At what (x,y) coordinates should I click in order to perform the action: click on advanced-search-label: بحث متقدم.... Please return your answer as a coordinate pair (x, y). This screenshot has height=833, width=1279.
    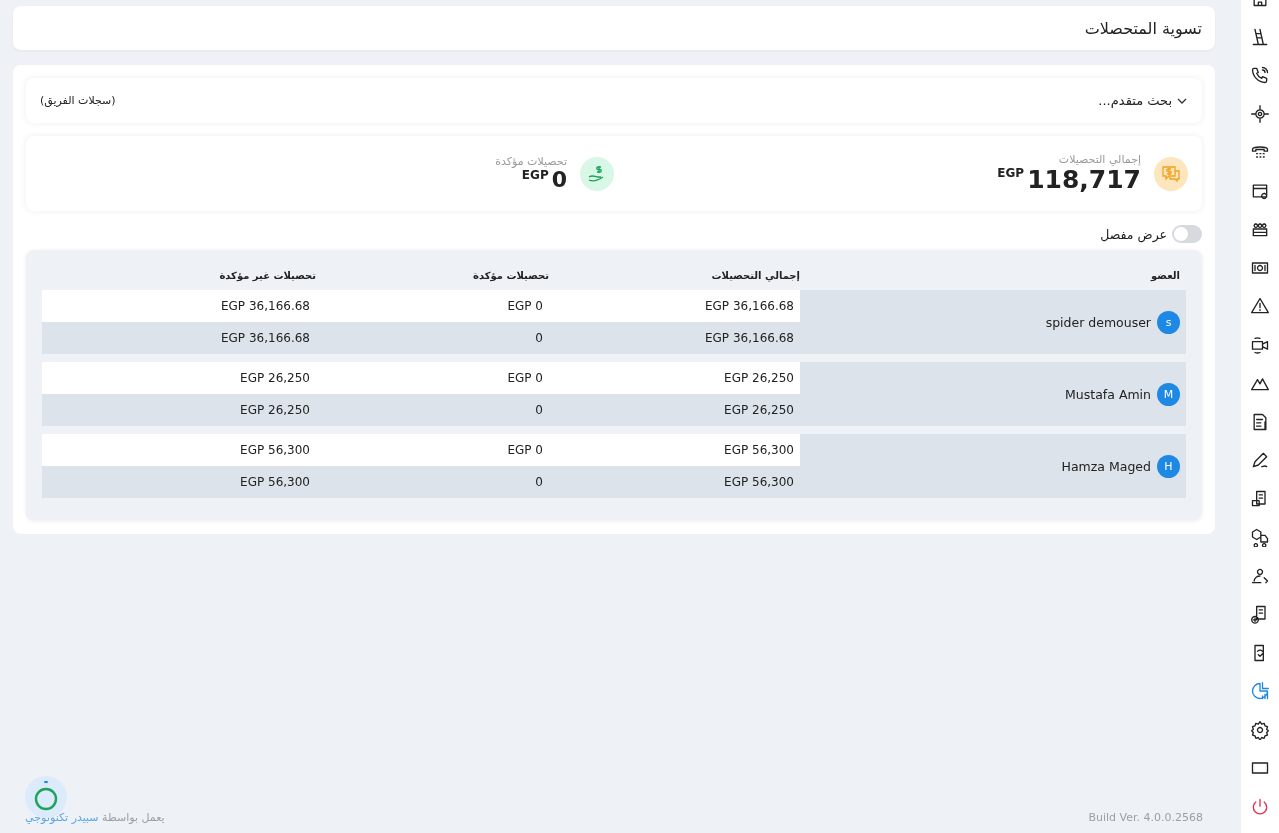
    Looking at the image, I should click on (1135, 100).